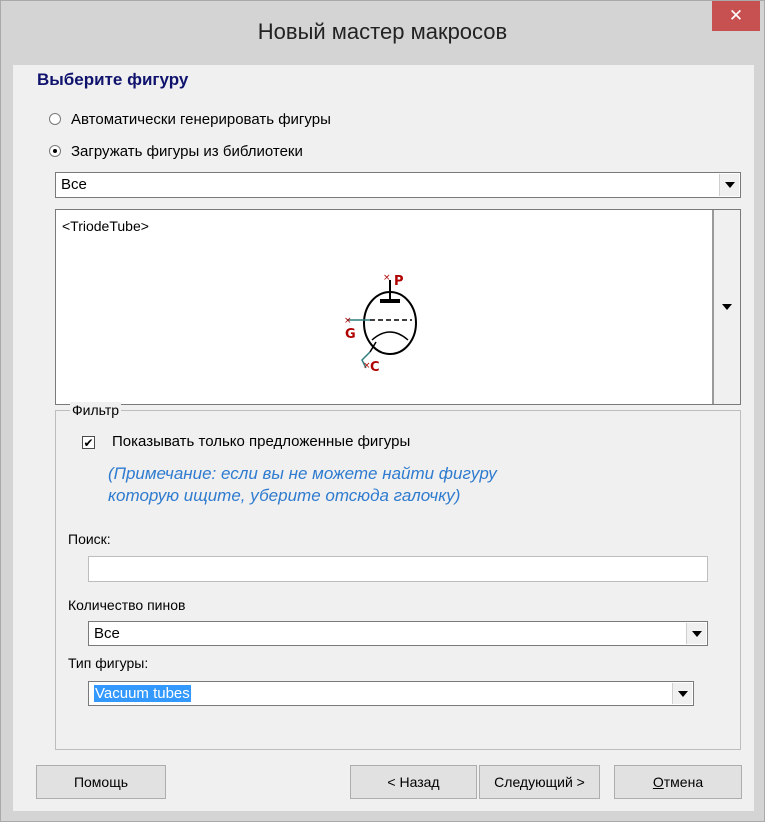  I want to click on triode-tube-icon: × × × P G C, so click(380, 323).